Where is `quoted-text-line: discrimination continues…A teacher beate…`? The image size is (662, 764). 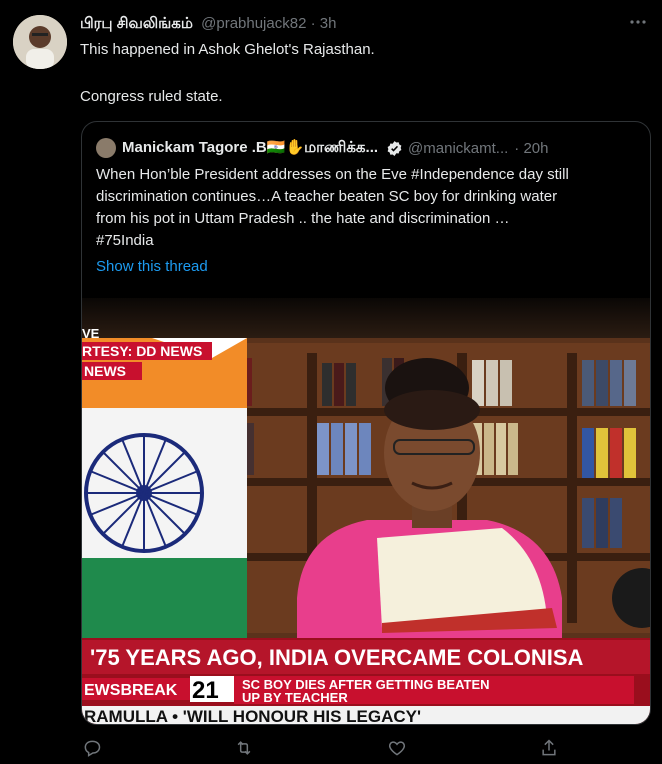 quoted-text-line: discrimination continues…A teacher beate… is located at coordinates (327, 196).